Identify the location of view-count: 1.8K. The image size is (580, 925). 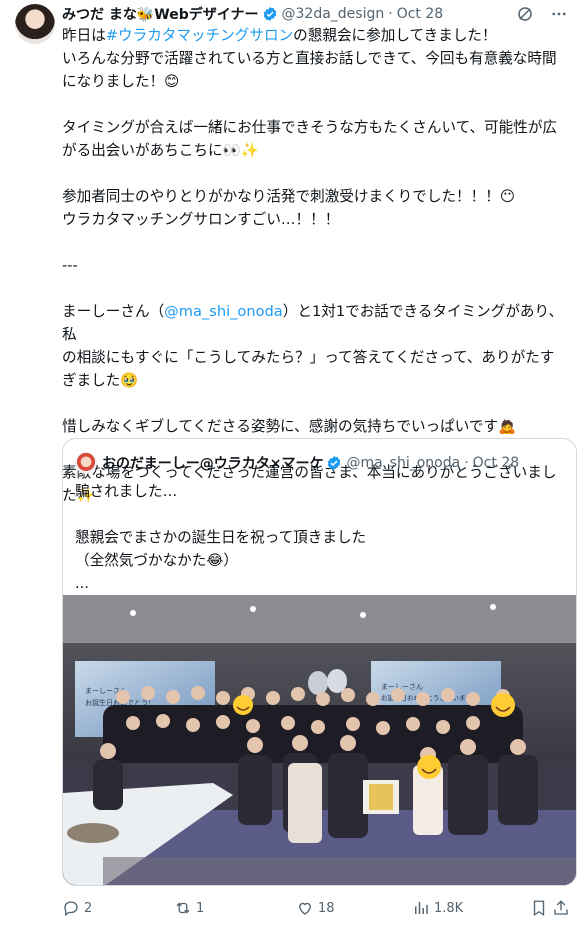
(449, 908).